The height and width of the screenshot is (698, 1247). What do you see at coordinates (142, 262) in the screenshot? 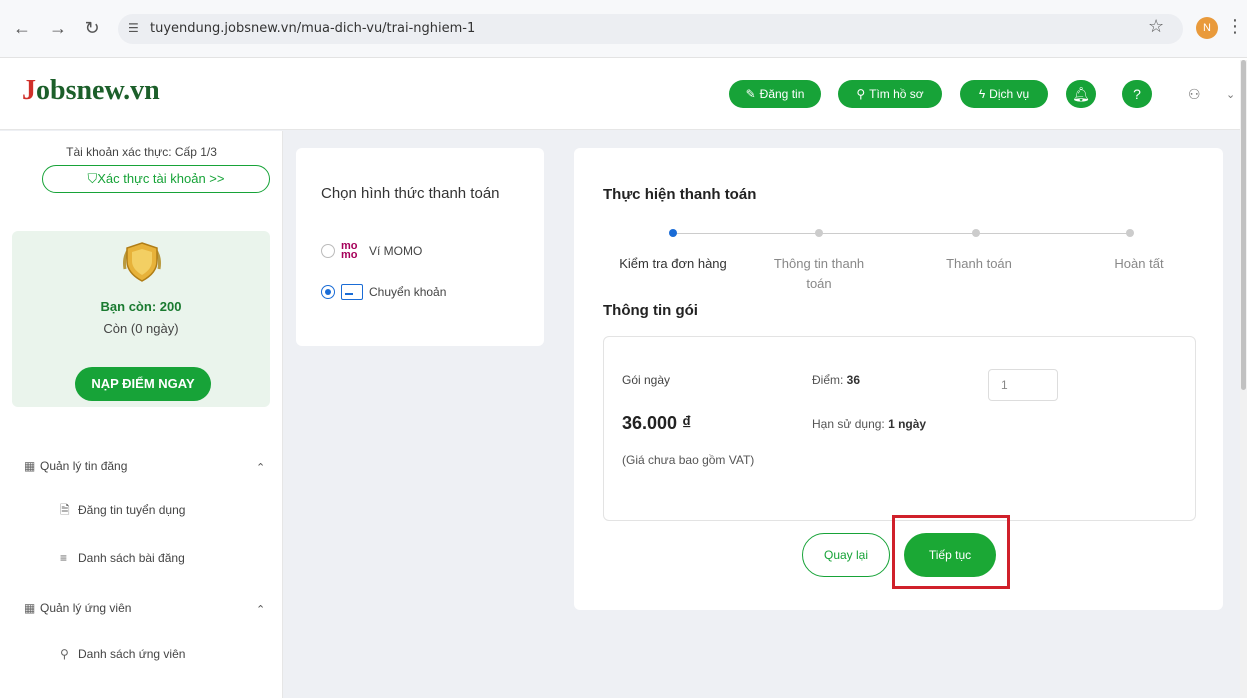
I see `gold-shield-icon` at bounding box center [142, 262].